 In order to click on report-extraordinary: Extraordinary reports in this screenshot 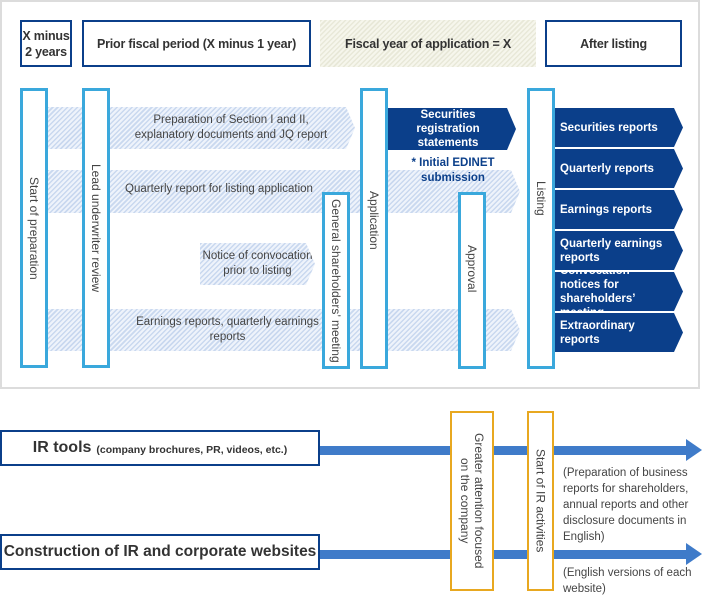, I will do `click(619, 332)`.